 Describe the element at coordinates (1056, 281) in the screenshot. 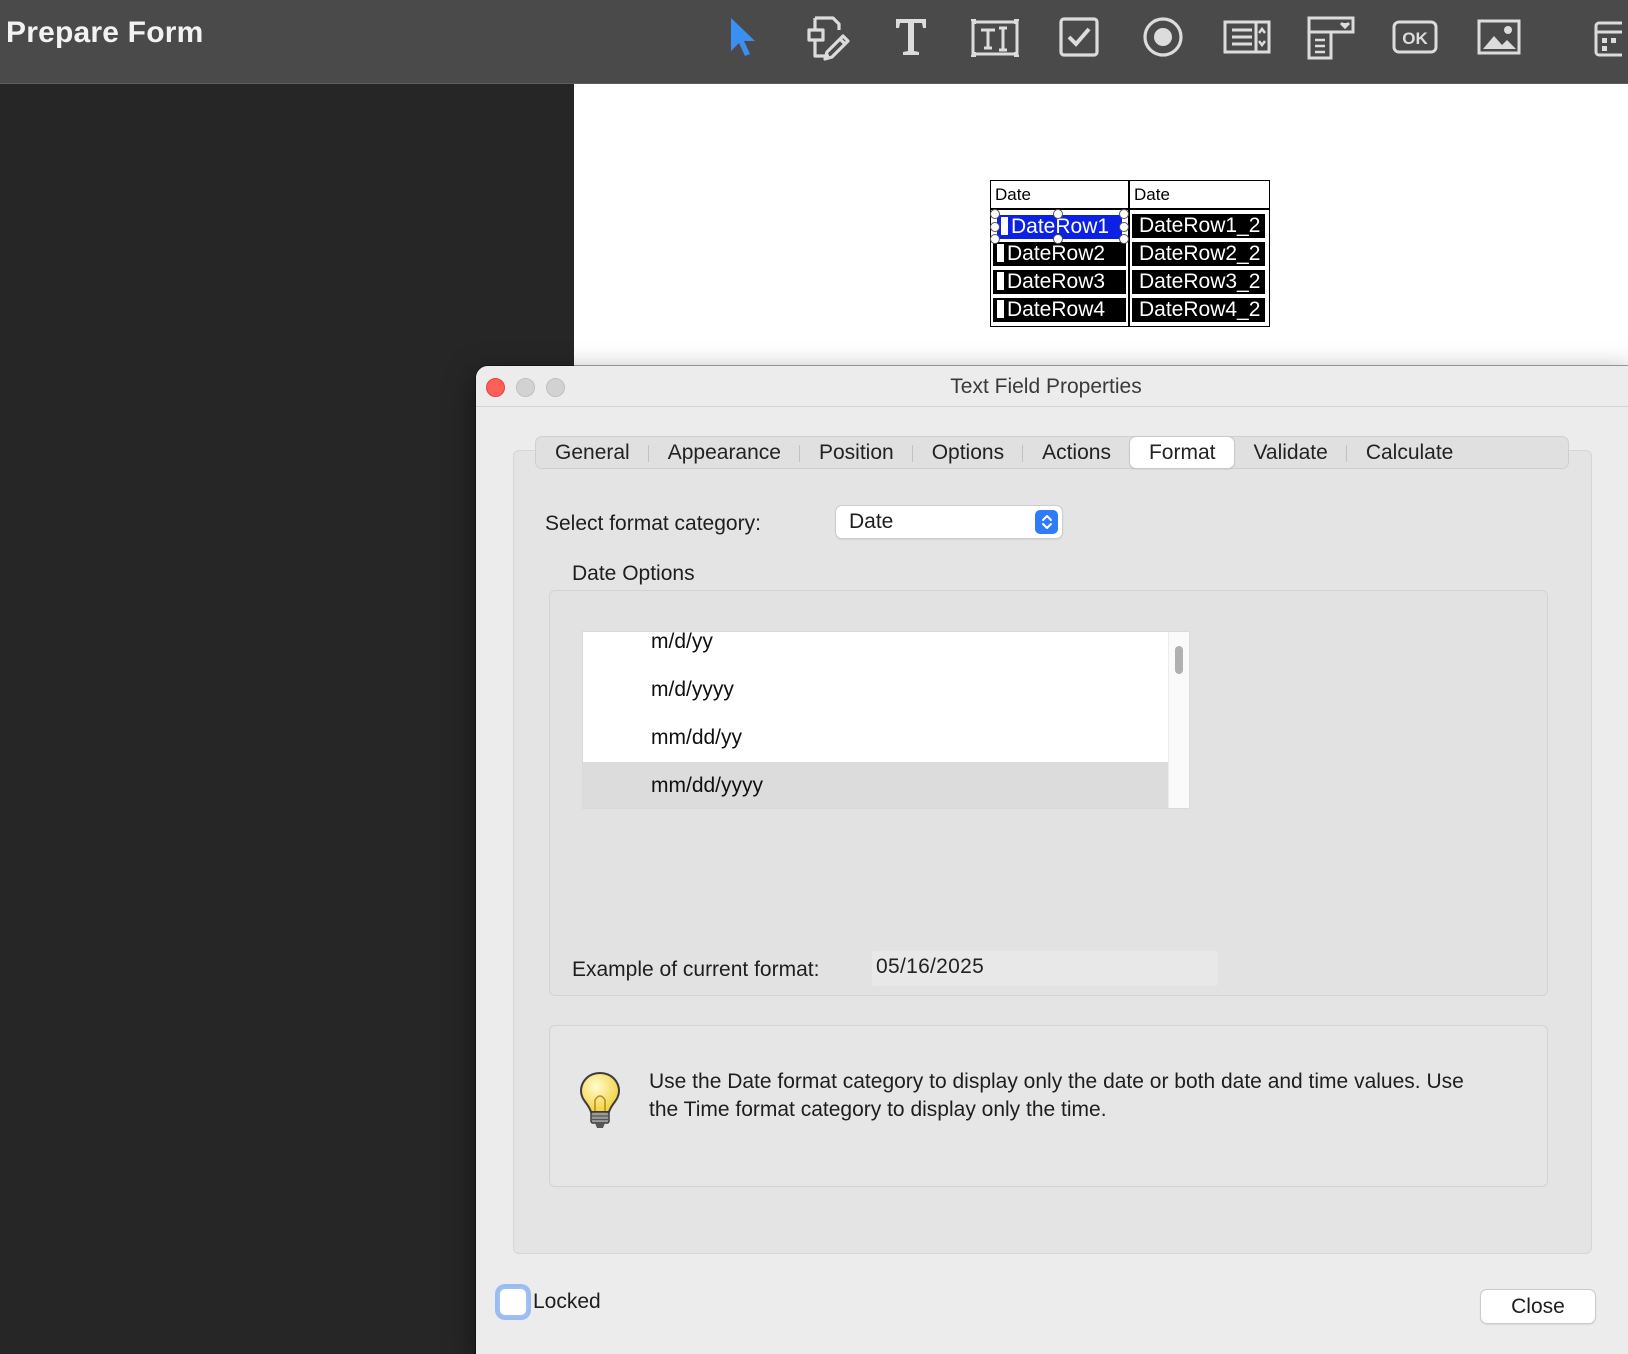

I see `form-field-name: DateRow3` at that location.